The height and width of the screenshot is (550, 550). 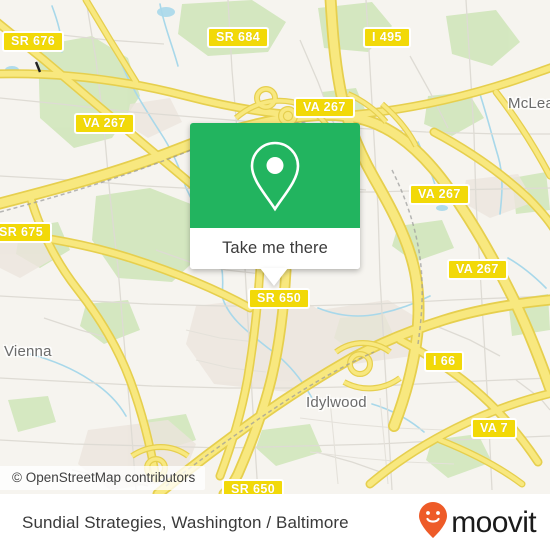 I want to click on moovit-smiley-pin-icon, so click(x=433, y=522).